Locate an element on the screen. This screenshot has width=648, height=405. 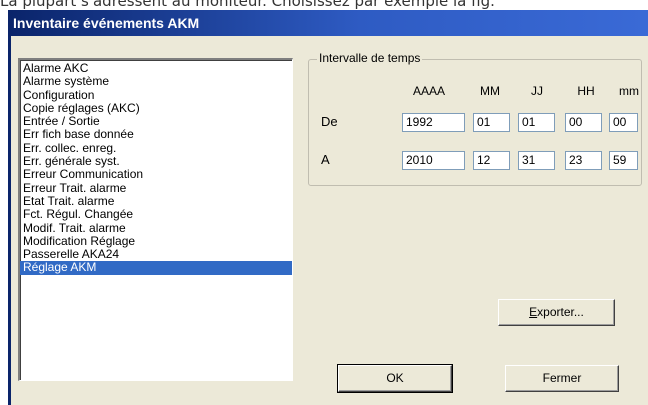
minute-column-header: mm is located at coordinates (629, 91).